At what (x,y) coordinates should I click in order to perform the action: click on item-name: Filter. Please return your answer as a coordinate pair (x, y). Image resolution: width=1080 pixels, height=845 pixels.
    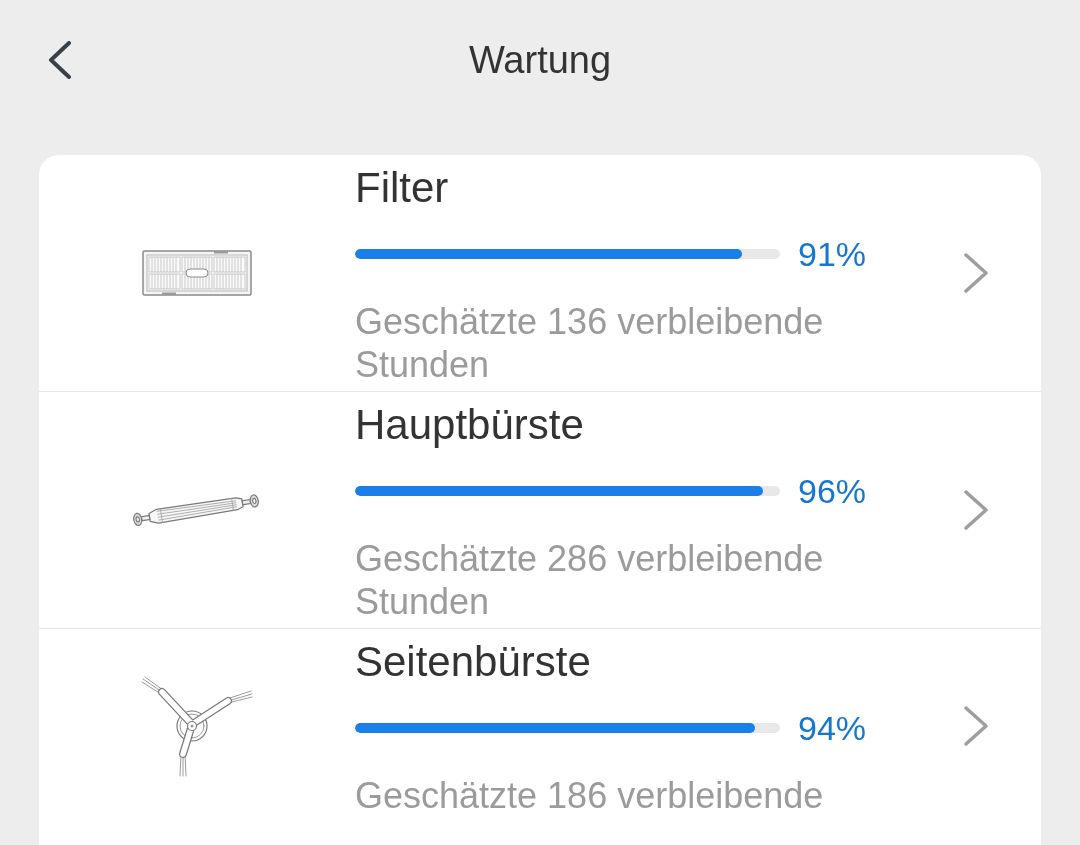
    Looking at the image, I should click on (402, 188).